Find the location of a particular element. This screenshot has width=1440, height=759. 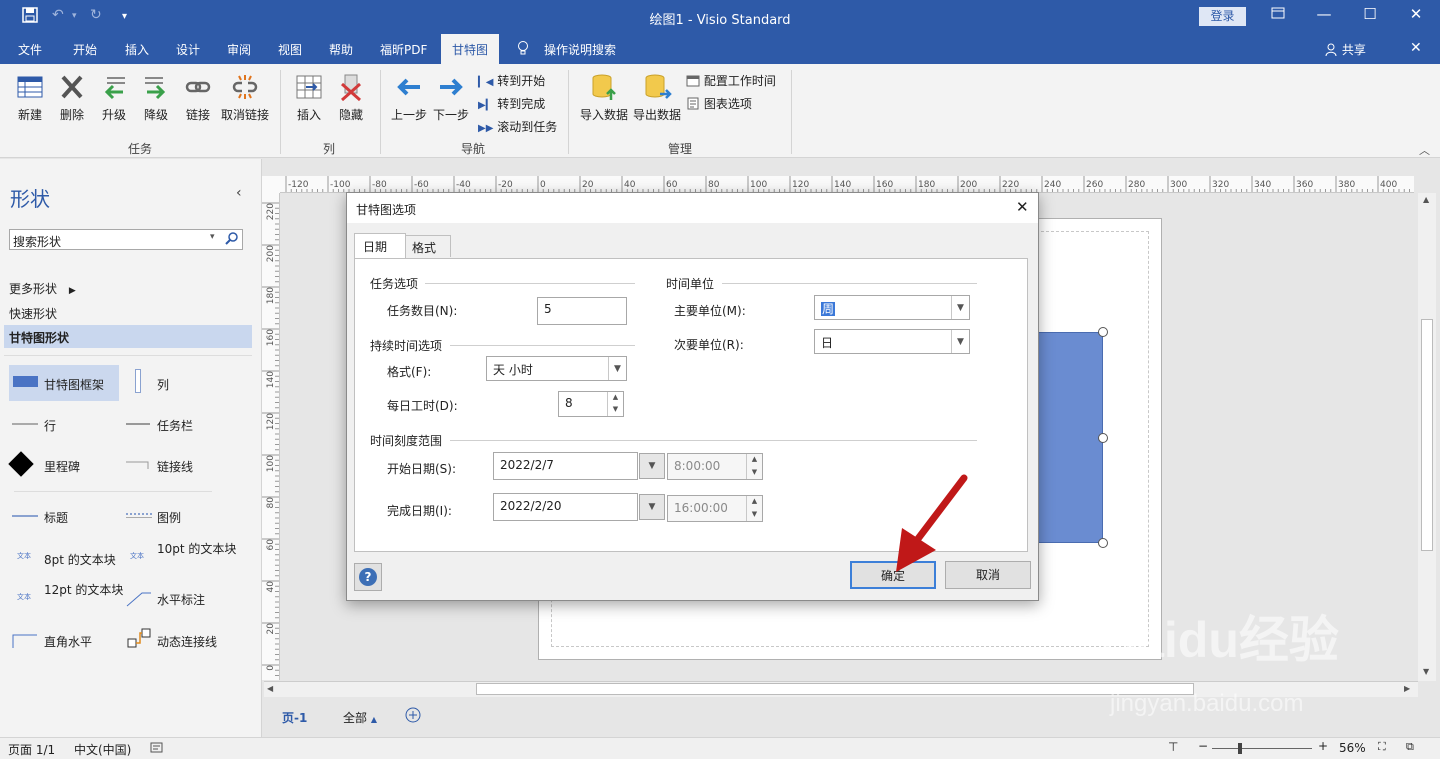

shape-dynamic-connector: 动态连接线 is located at coordinates (181, 641).